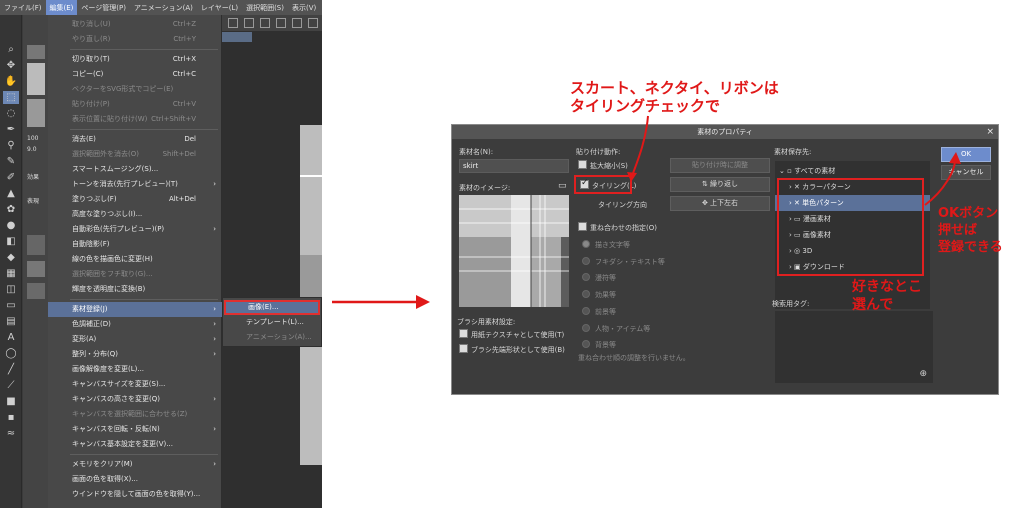  I want to click on correct-line-icon: ⟋, so click(11, 385).